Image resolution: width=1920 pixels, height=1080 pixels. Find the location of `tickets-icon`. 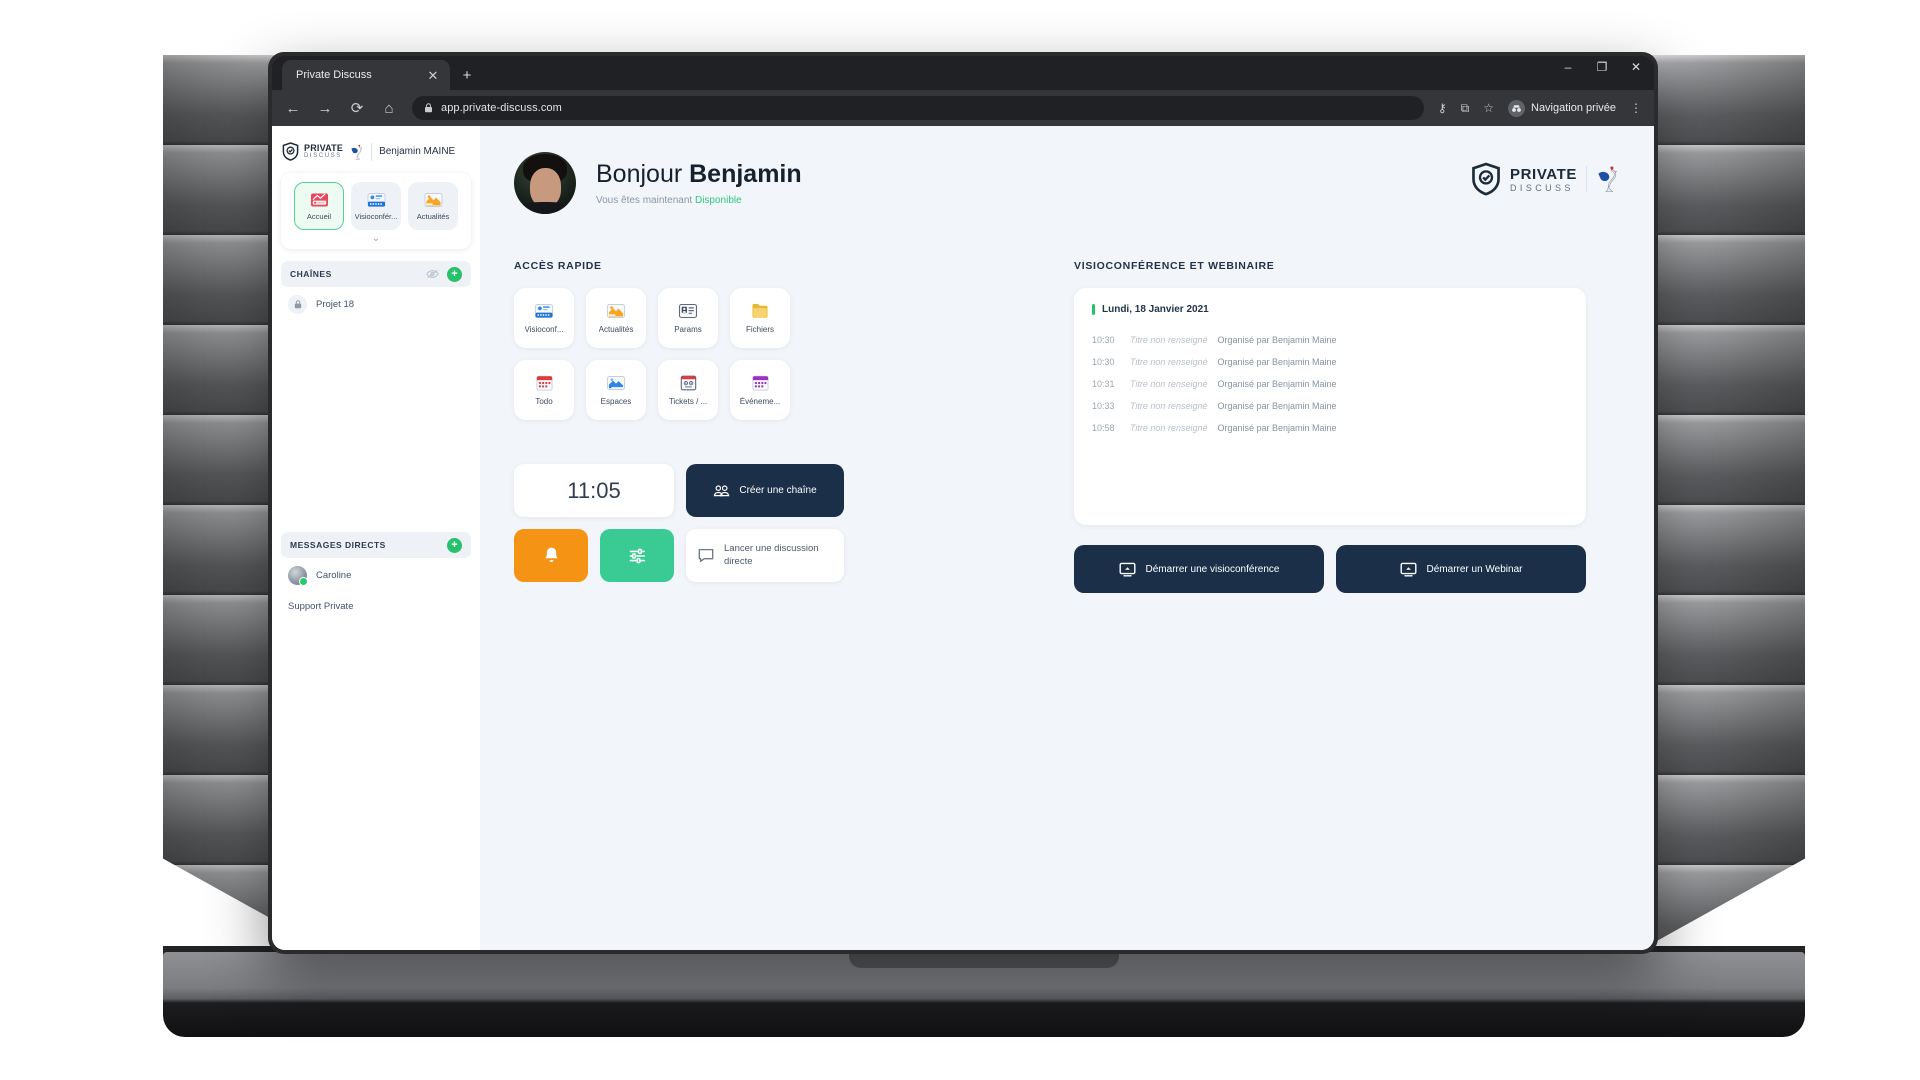

tickets-icon is located at coordinates (688, 383).